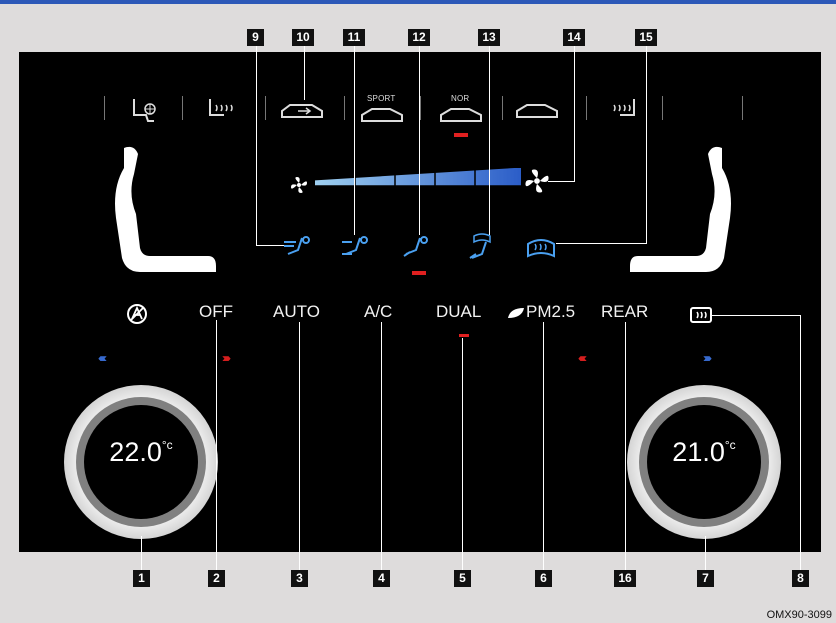 The height and width of the screenshot is (623, 836). What do you see at coordinates (354, 37) in the screenshot?
I see `callout-11: 11` at bounding box center [354, 37].